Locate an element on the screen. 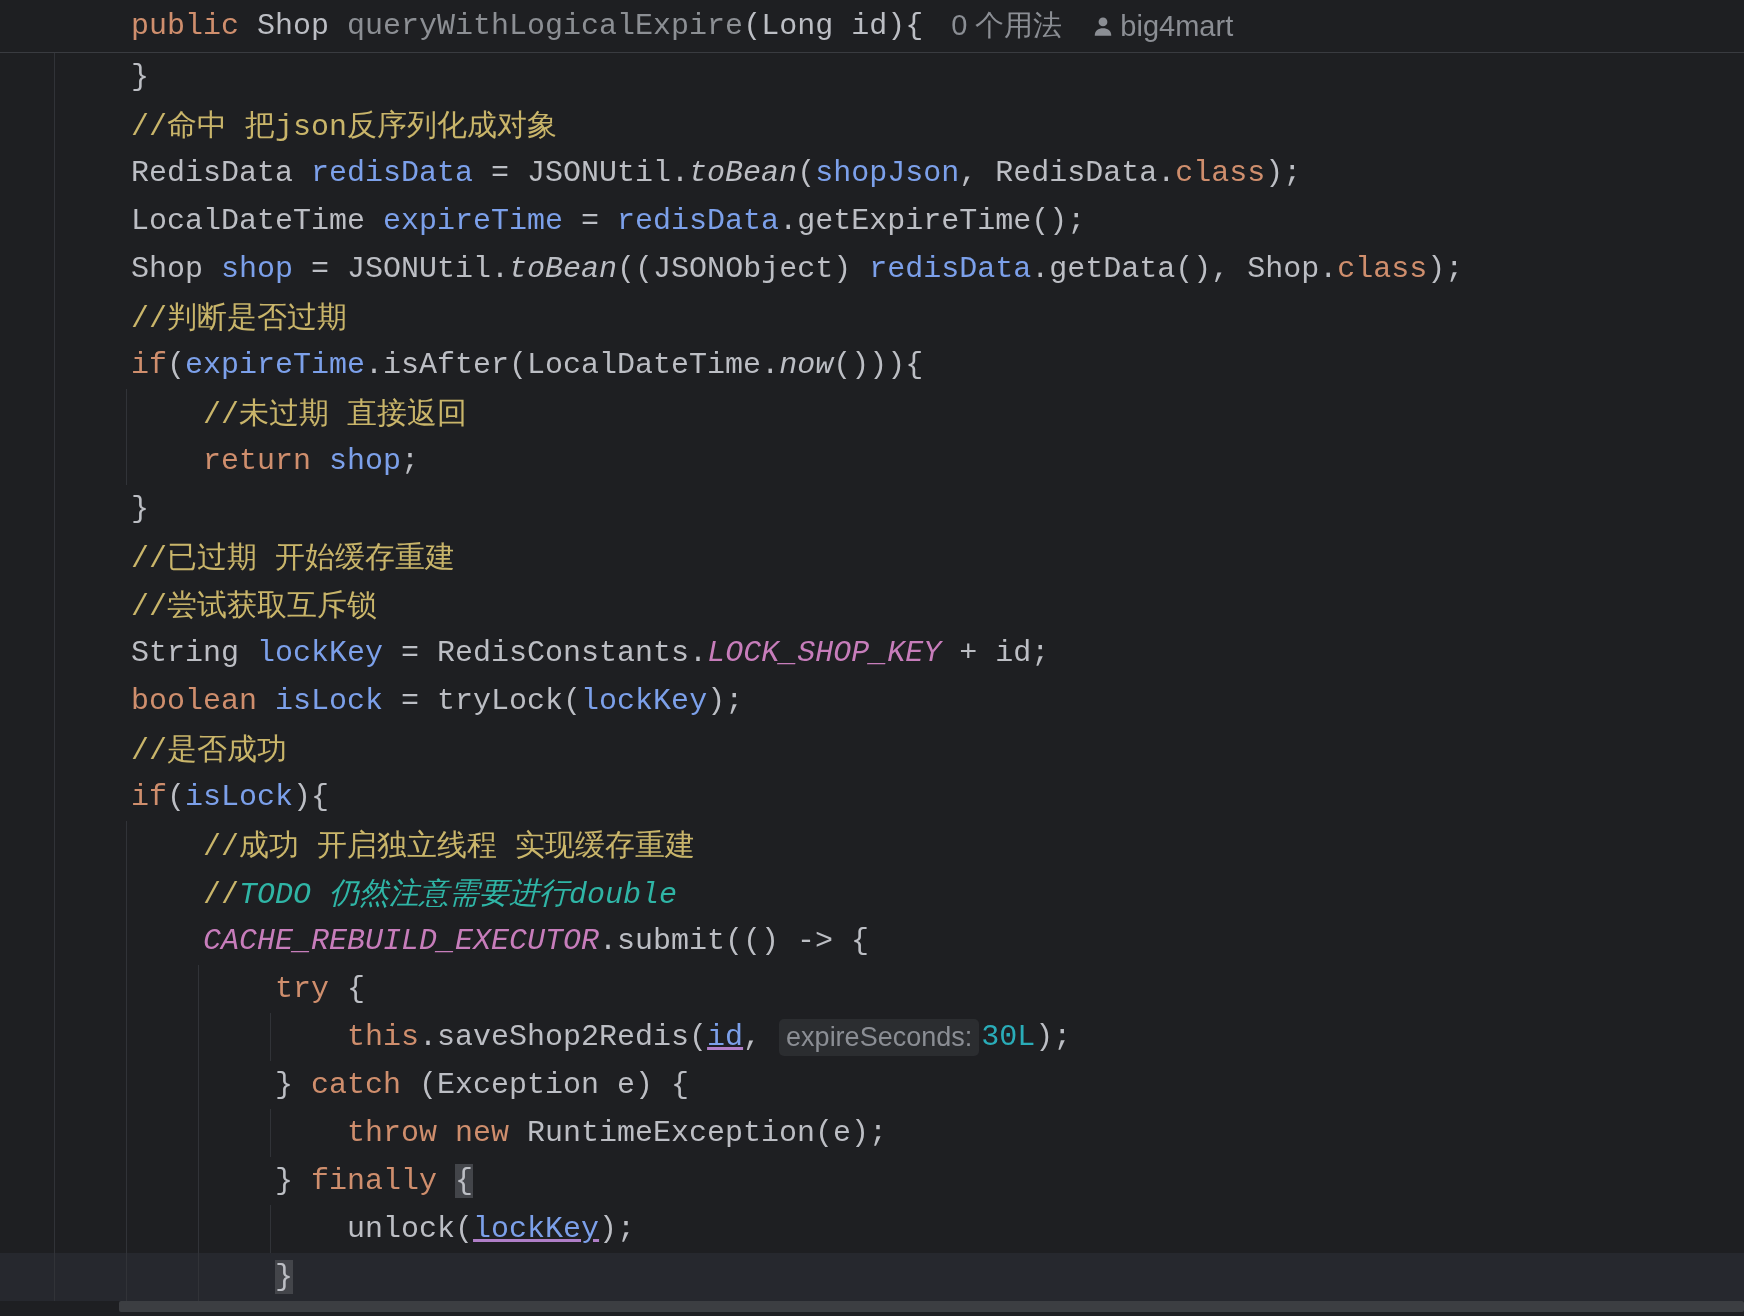 The width and height of the screenshot is (1744, 1316). code-line: //尝试获取互斥锁 is located at coordinates (253, 607).